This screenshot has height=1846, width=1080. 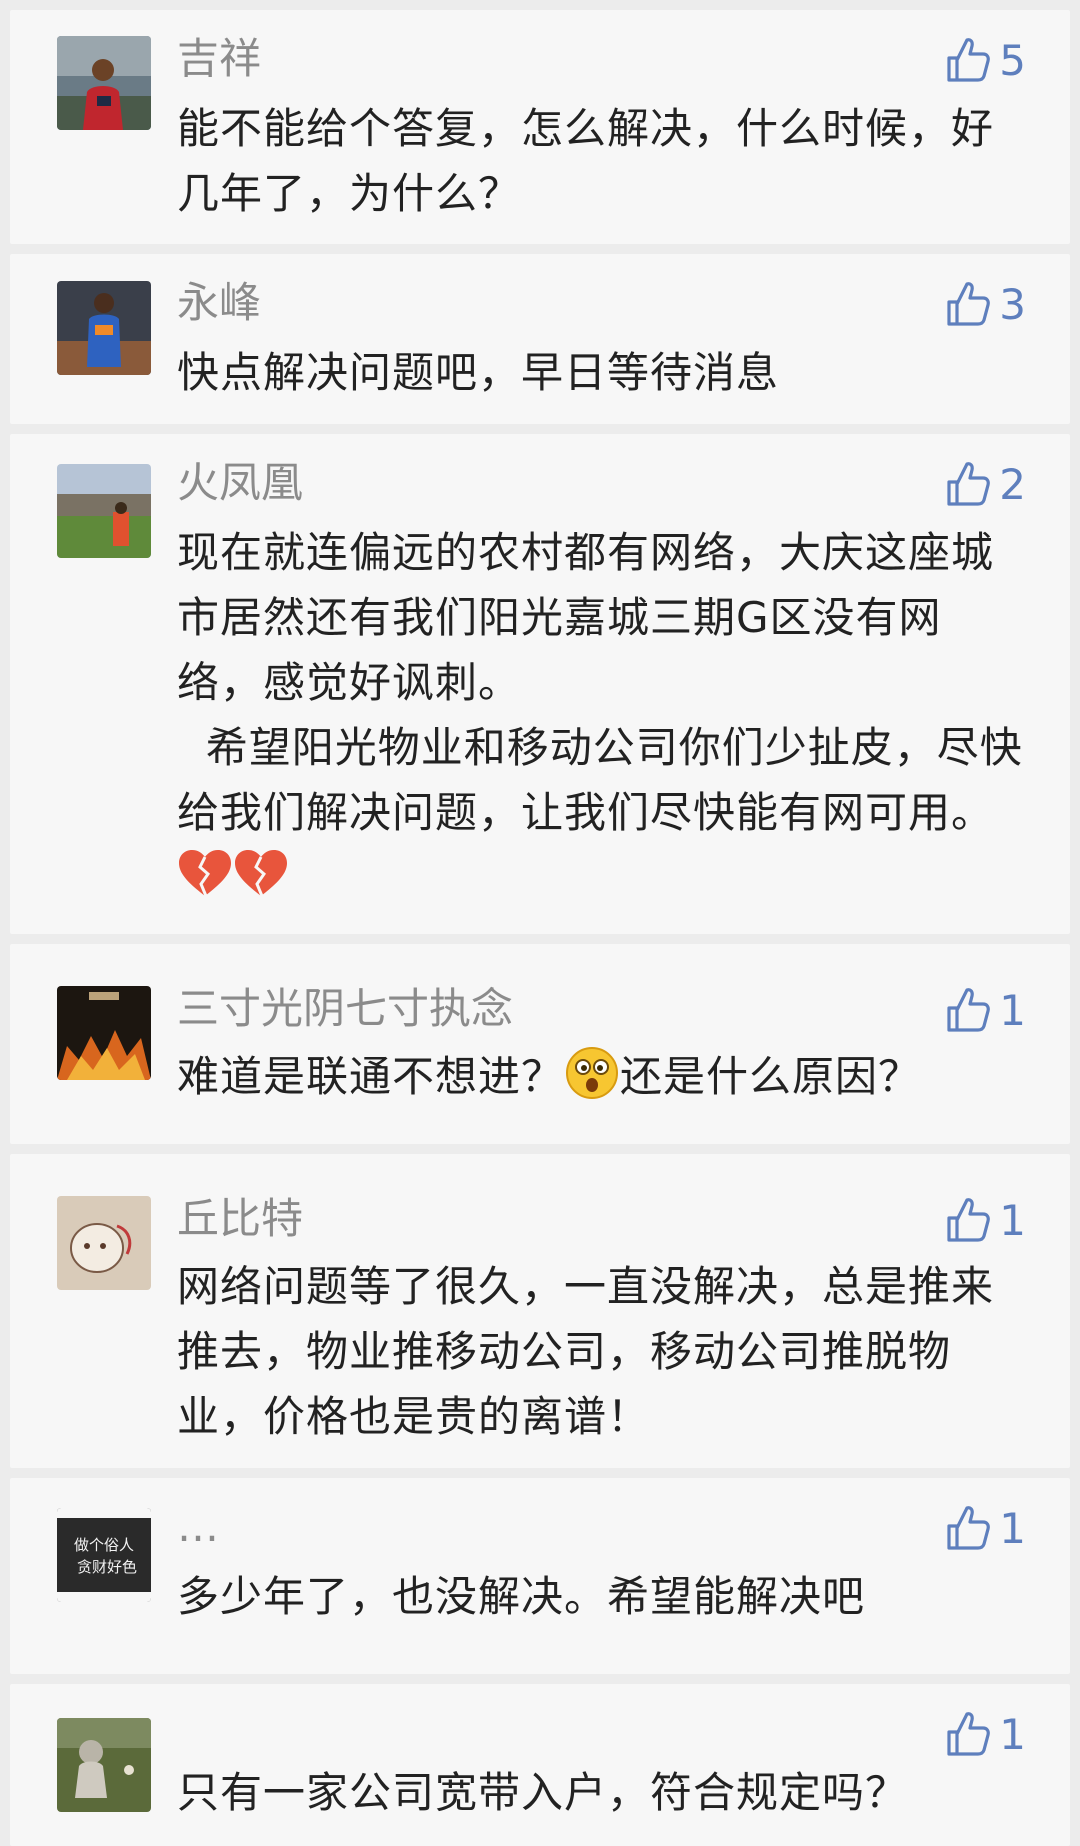 What do you see at coordinates (771, 1076) in the screenshot?
I see `comment-text-part: 还是什么原因？` at bounding box center [771, 1076].